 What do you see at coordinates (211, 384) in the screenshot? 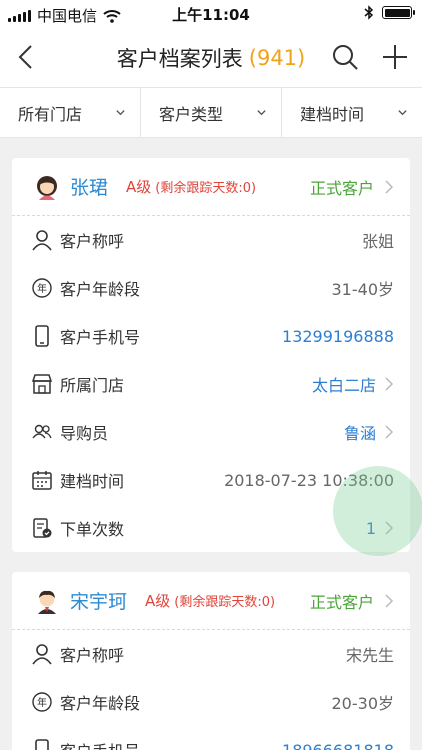
I see `row-store: 所属门店 太白二店` at bounding box center [211, 384].